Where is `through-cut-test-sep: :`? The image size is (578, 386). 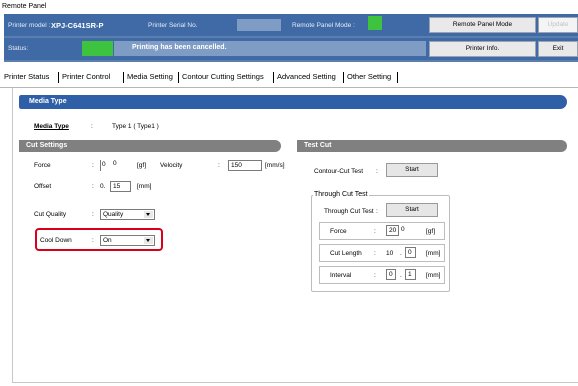
through-cut-test-sep: : is located at coordinates (377, 211).